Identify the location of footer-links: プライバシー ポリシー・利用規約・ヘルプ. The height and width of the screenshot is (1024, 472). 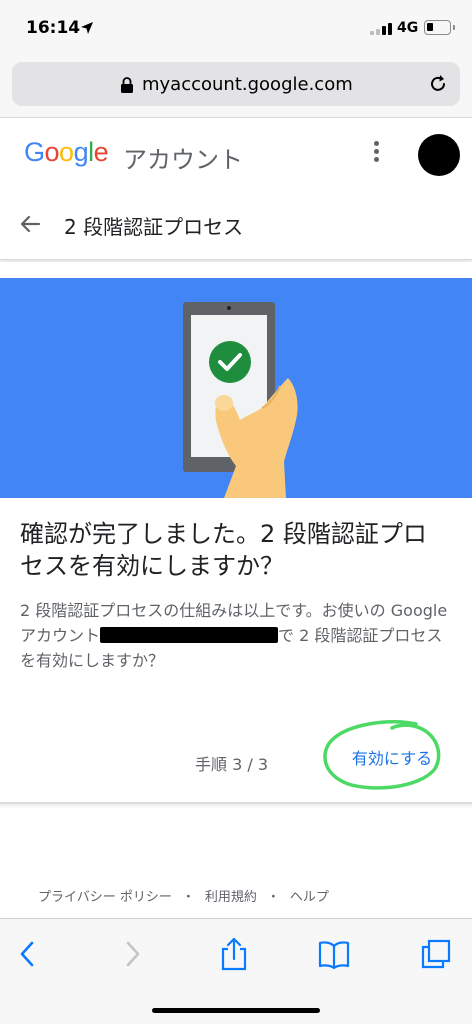
(183, 895).